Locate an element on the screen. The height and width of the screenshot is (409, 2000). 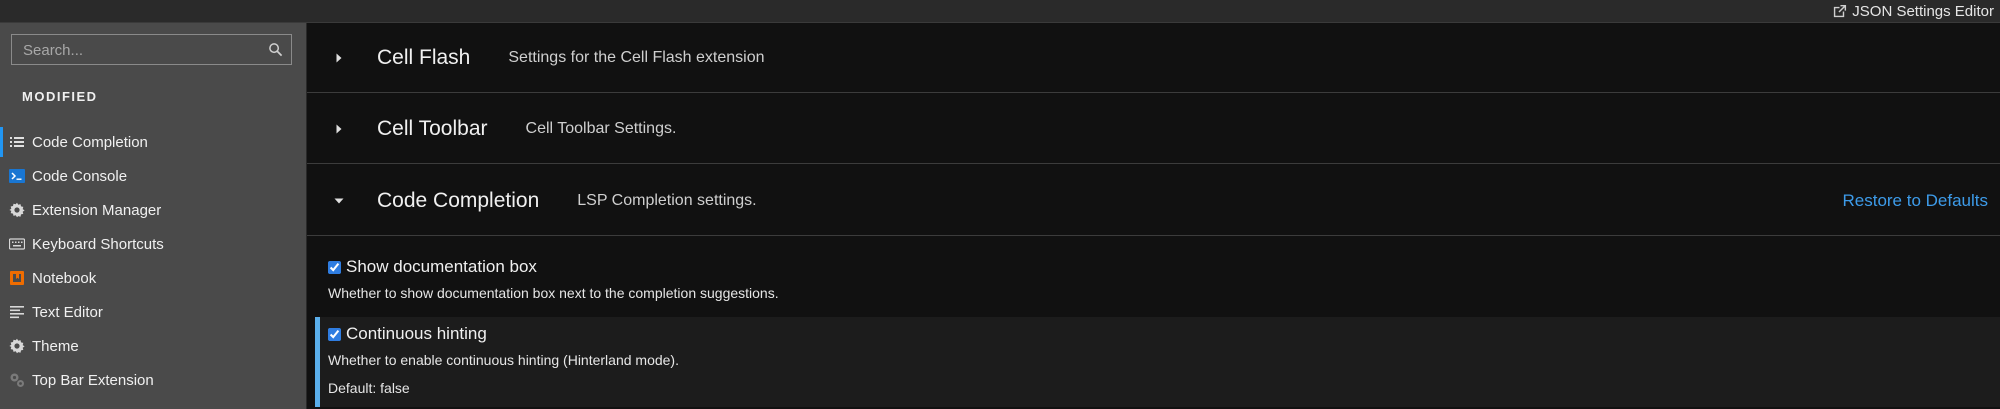
sidebar-item-label: Top Bar Extension is located at coordinates (93, 380).